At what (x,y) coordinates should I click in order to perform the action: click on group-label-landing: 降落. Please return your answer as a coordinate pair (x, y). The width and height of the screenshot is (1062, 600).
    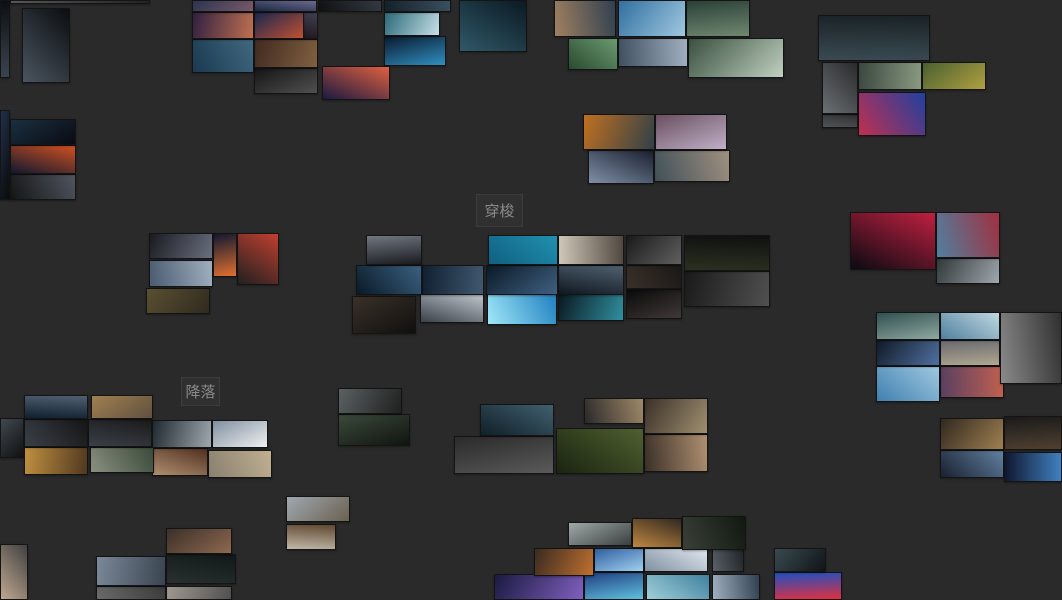
    Looking at the image, I should click on (200, 391).